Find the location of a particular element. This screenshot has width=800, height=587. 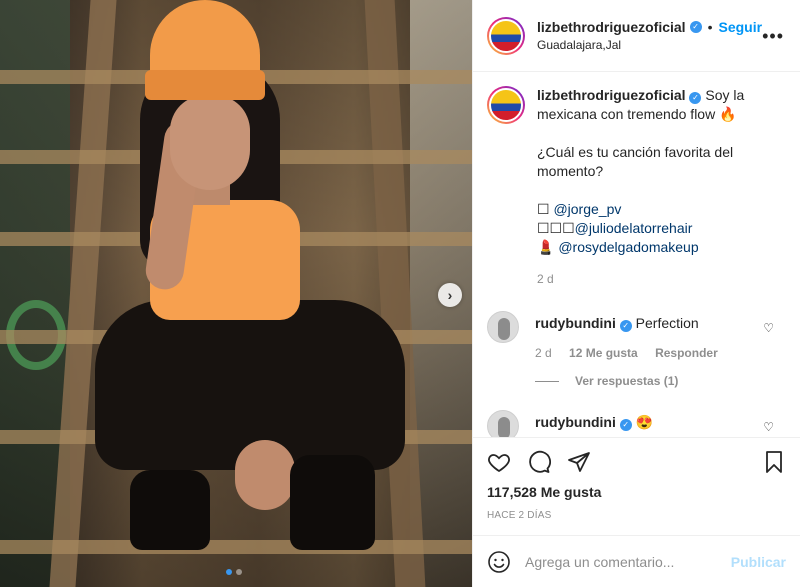

author-row: lizbethrodriguezoficial ✓ • Seguir is located at coordinates (649, 27).